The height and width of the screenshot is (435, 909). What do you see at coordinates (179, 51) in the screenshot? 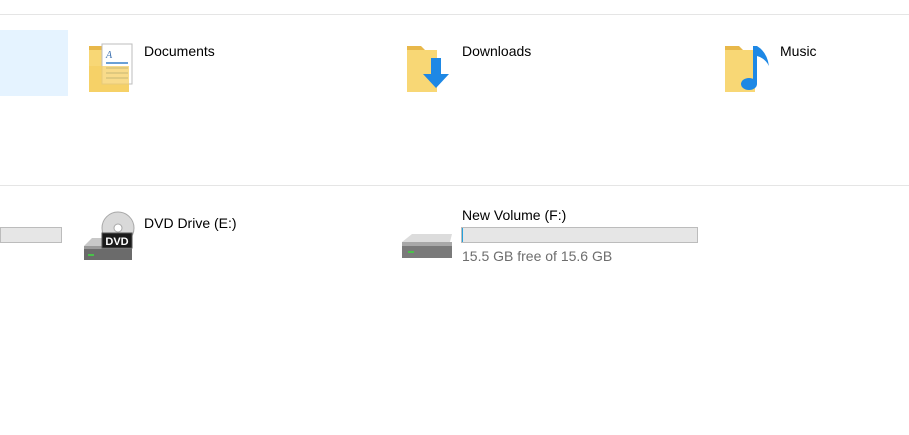
I see `folder-documents-label: Documents` at bounding box center [179, 51].